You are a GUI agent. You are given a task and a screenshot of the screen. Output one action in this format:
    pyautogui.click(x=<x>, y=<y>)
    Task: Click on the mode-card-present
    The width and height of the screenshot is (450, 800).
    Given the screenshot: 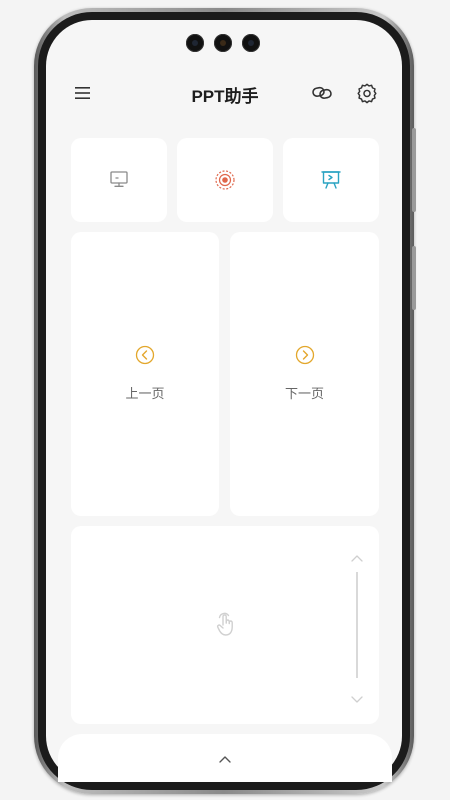 What is the action you would take?
    pyautogui.click(x=331, y=180)
    